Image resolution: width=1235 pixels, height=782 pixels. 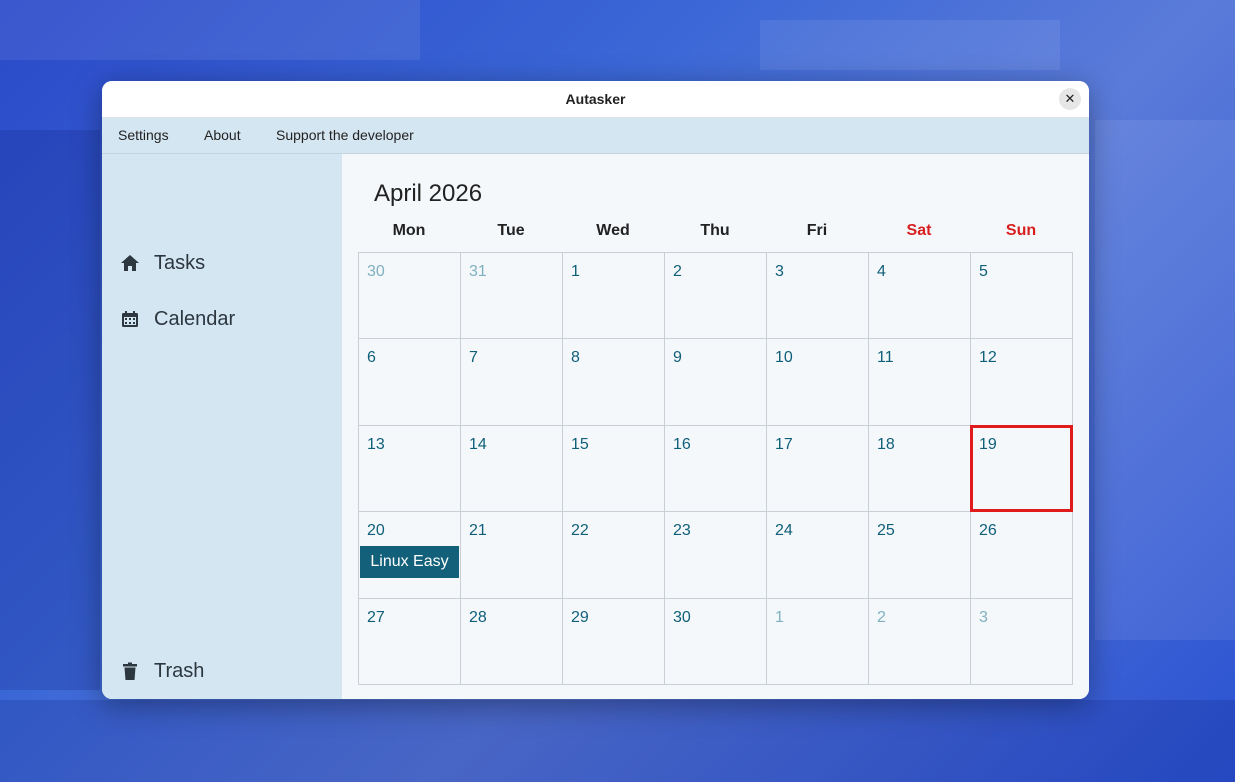 I want to click on close-button: ✕, so click(x=1070, y=99).